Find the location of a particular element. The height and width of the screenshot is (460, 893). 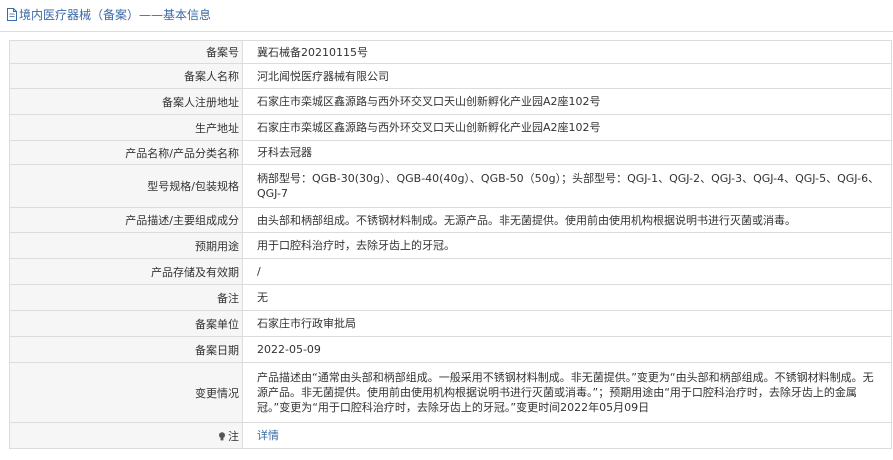

row-value: 牙科去冠器 is located at coordinates (567, 152).